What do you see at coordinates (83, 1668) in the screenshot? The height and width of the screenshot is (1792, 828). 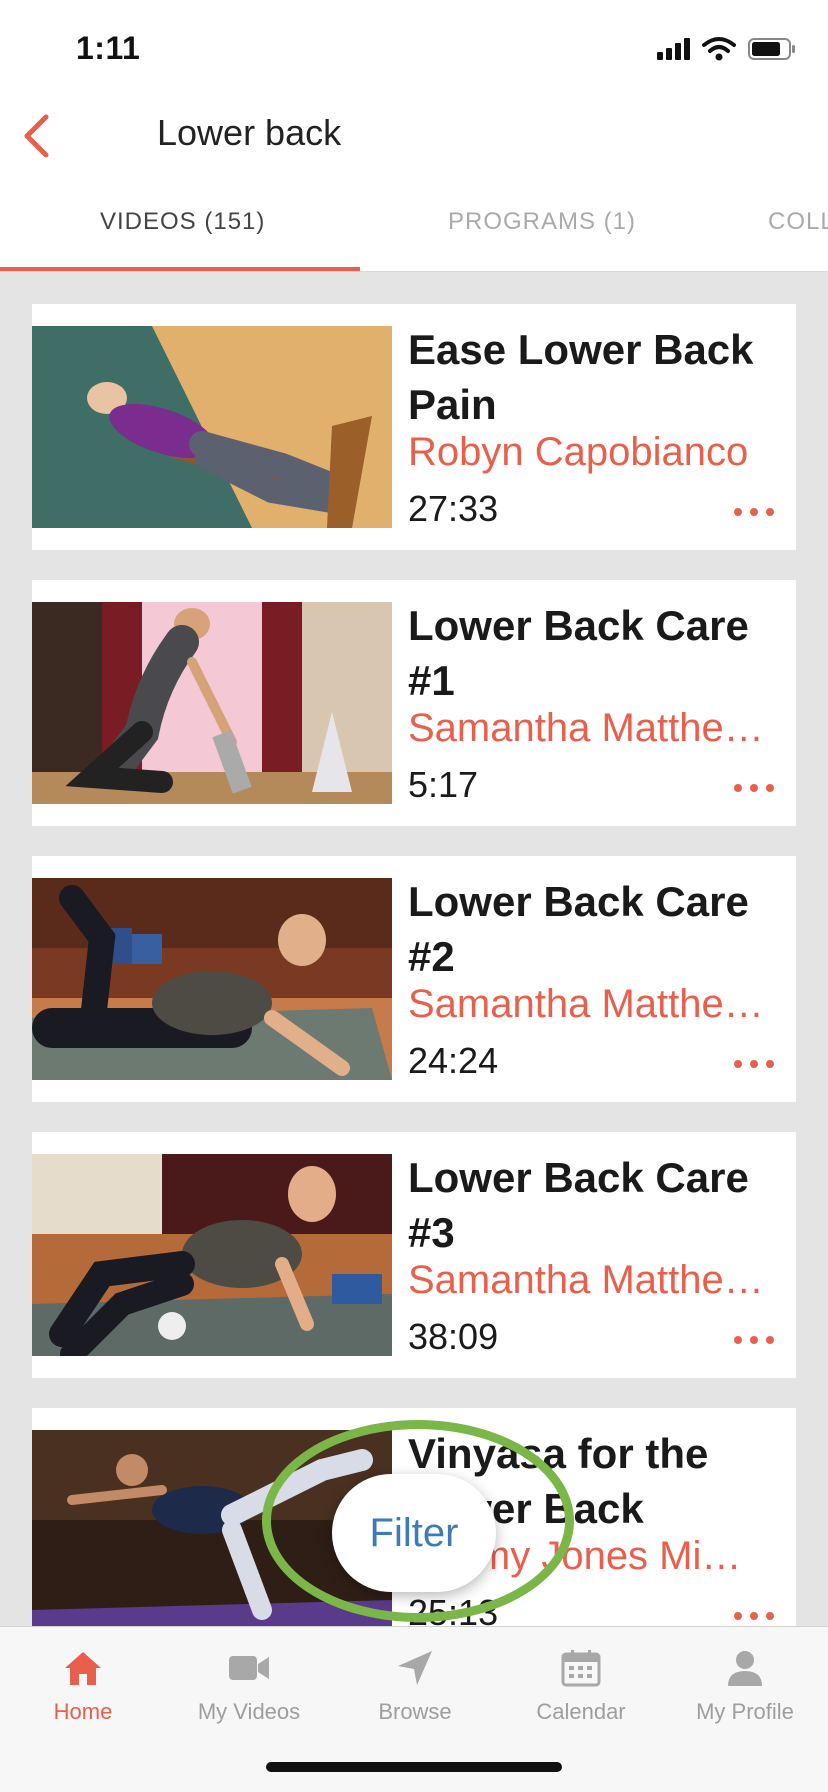 I see `home-icon` at bounding box center [83, 1668].